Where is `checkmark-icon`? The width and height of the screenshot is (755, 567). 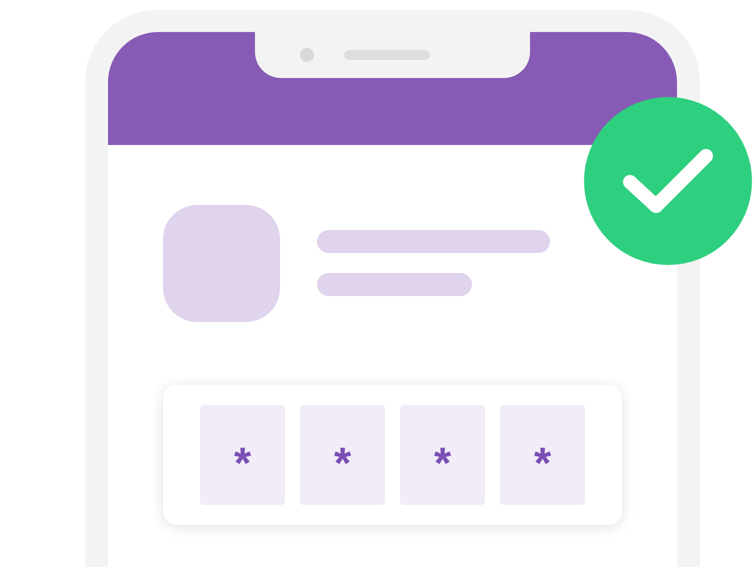
checkmark-icon is located at coordinates (668, 181).